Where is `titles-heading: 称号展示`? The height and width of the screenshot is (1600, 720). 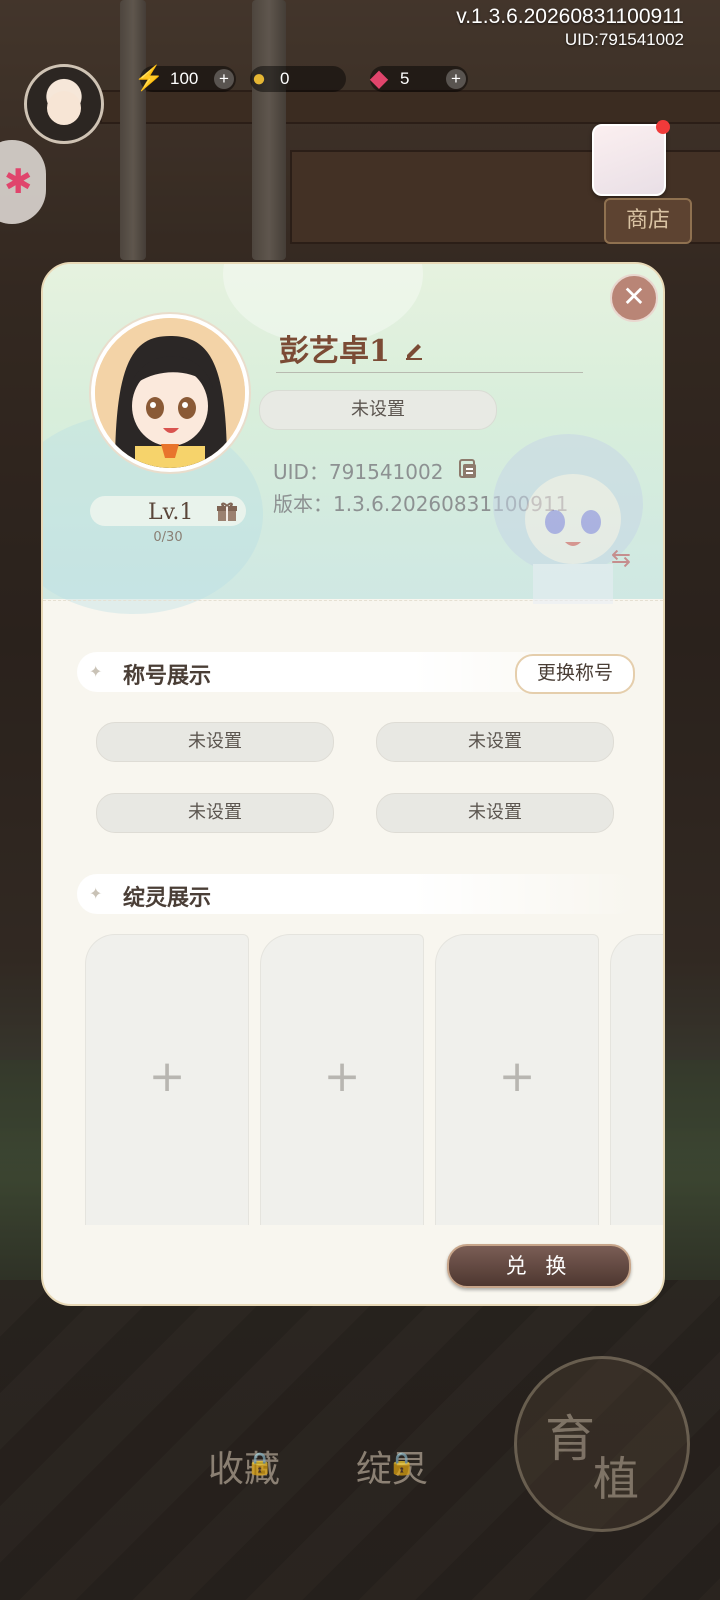 titles-heading: 称号展示 is located at coordinates (167, 676).